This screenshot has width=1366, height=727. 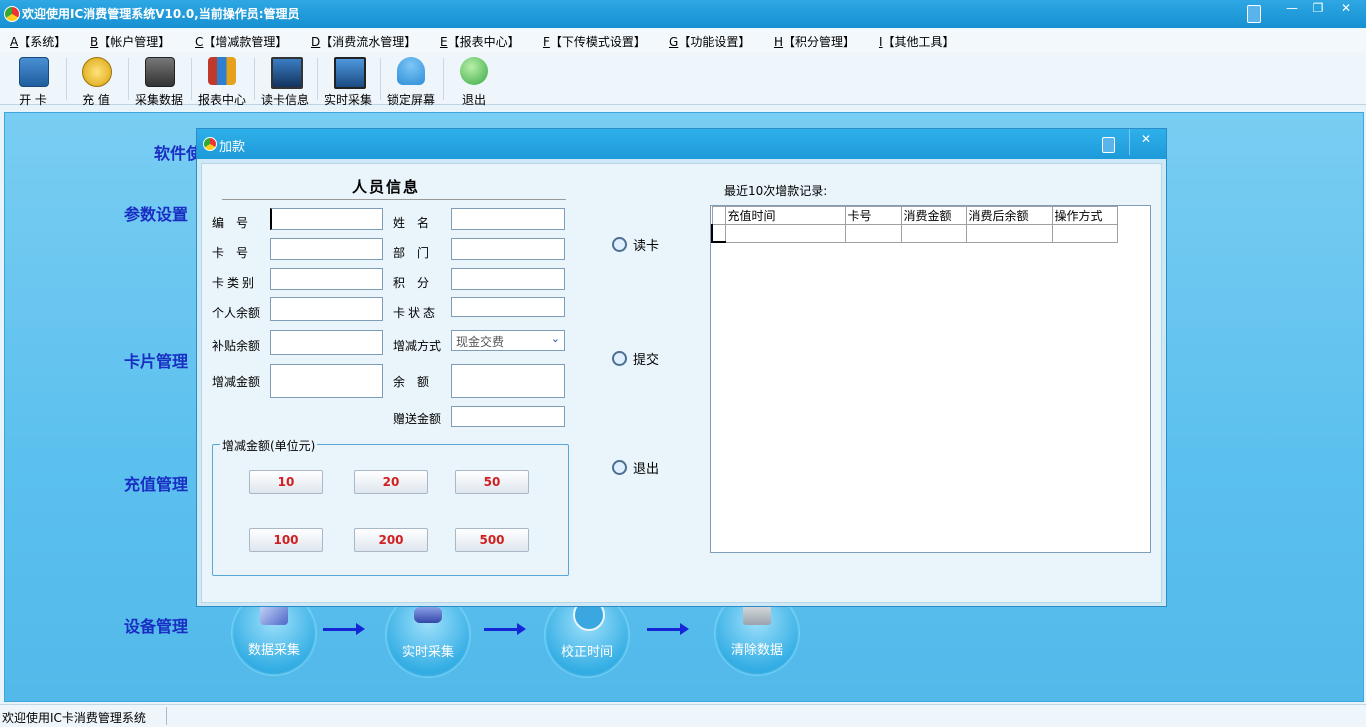 I want to click on collect-data-button: 采集数据, so click(x=159, y=80).